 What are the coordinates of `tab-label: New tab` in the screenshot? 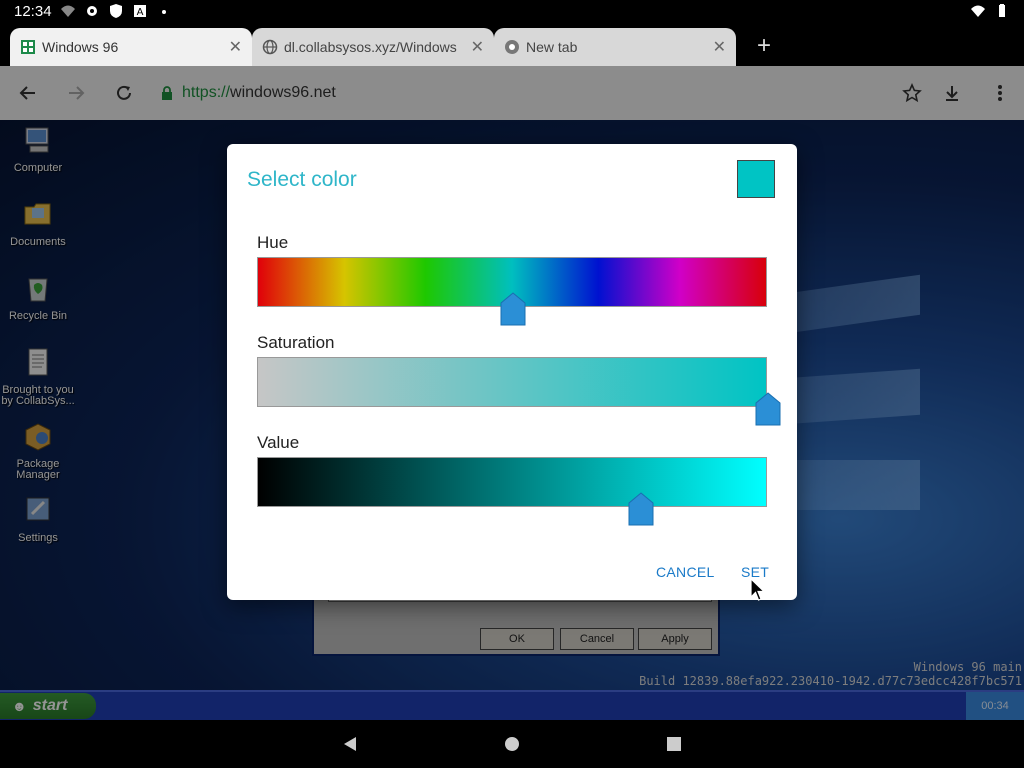 It's located at (552, 47).